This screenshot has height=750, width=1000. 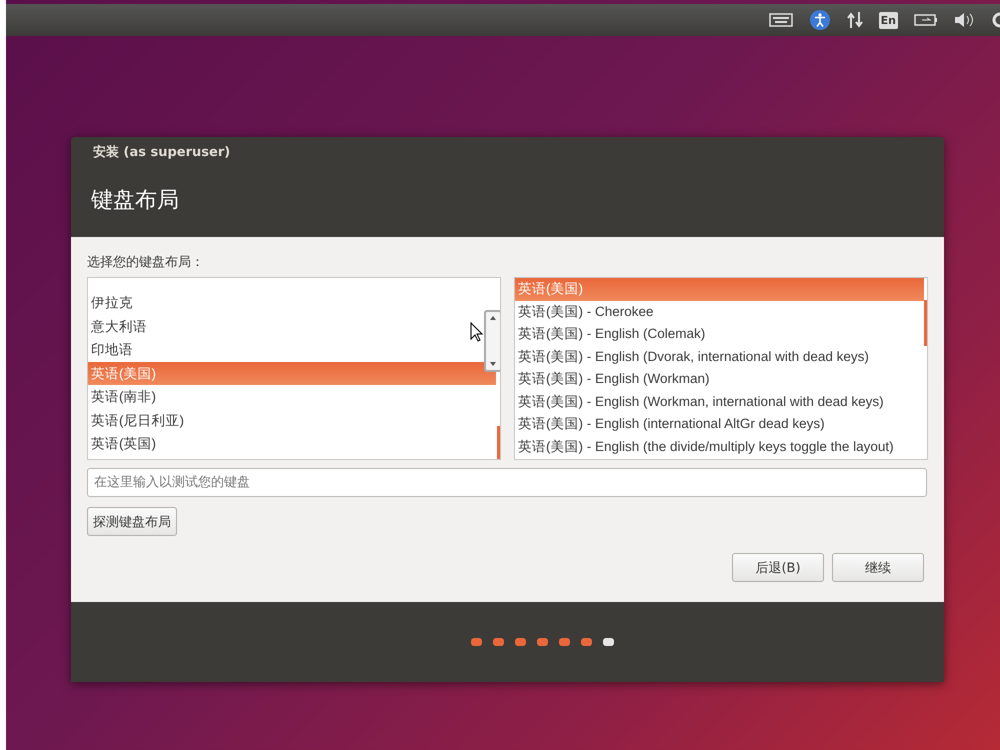 What do you see at coordinates (888, 20) in the screenshot?
I see `keyboard-layout-indicator: En` at bounding box center [888, 20].